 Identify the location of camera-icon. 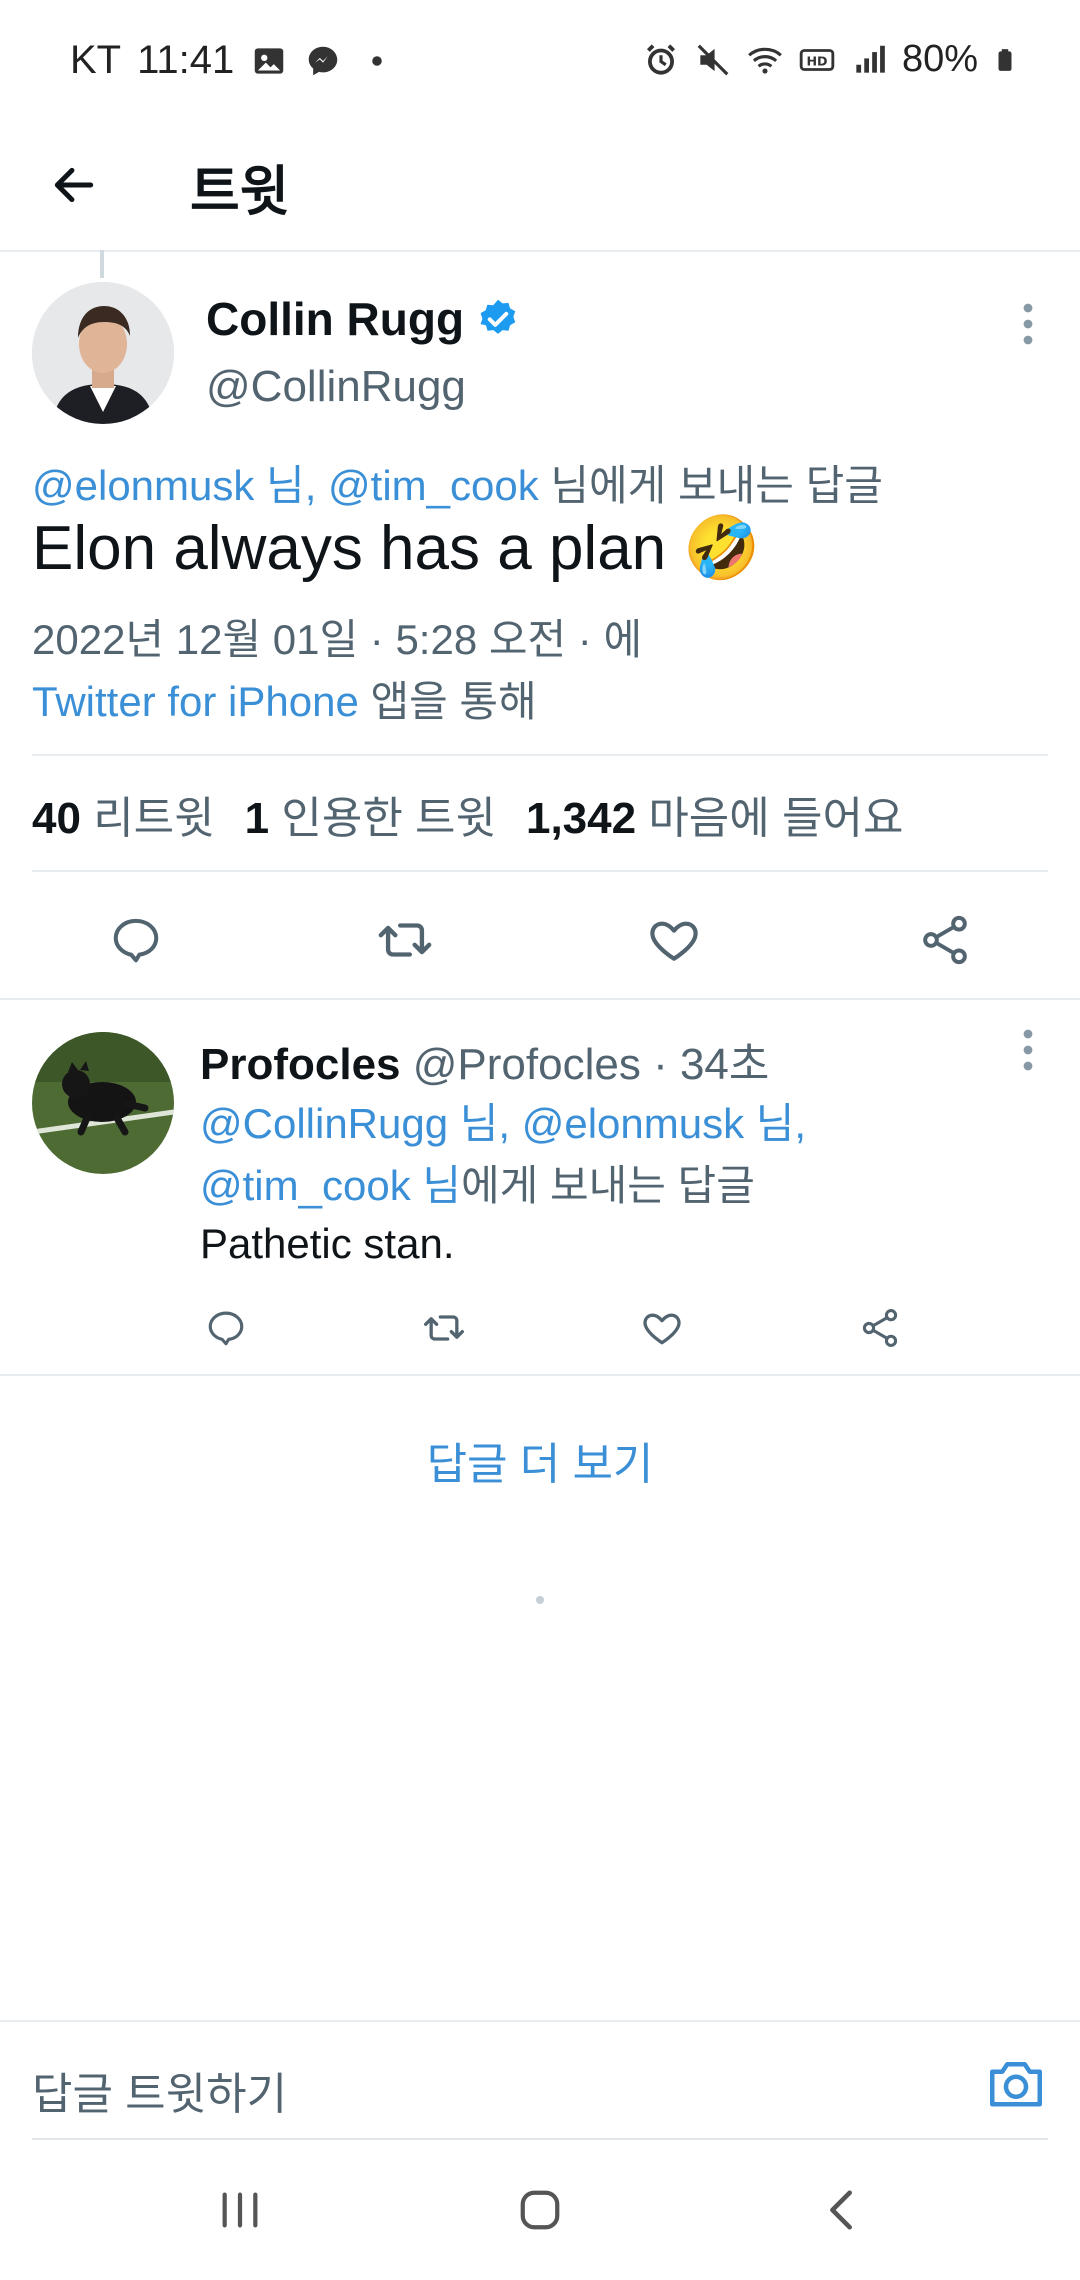
(1016, 2084).